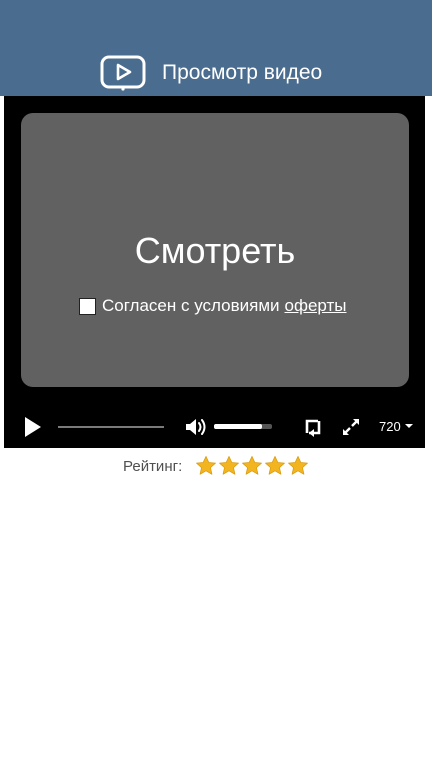  I want to click on rating-row: Рейтинг:, so click(216, 466).